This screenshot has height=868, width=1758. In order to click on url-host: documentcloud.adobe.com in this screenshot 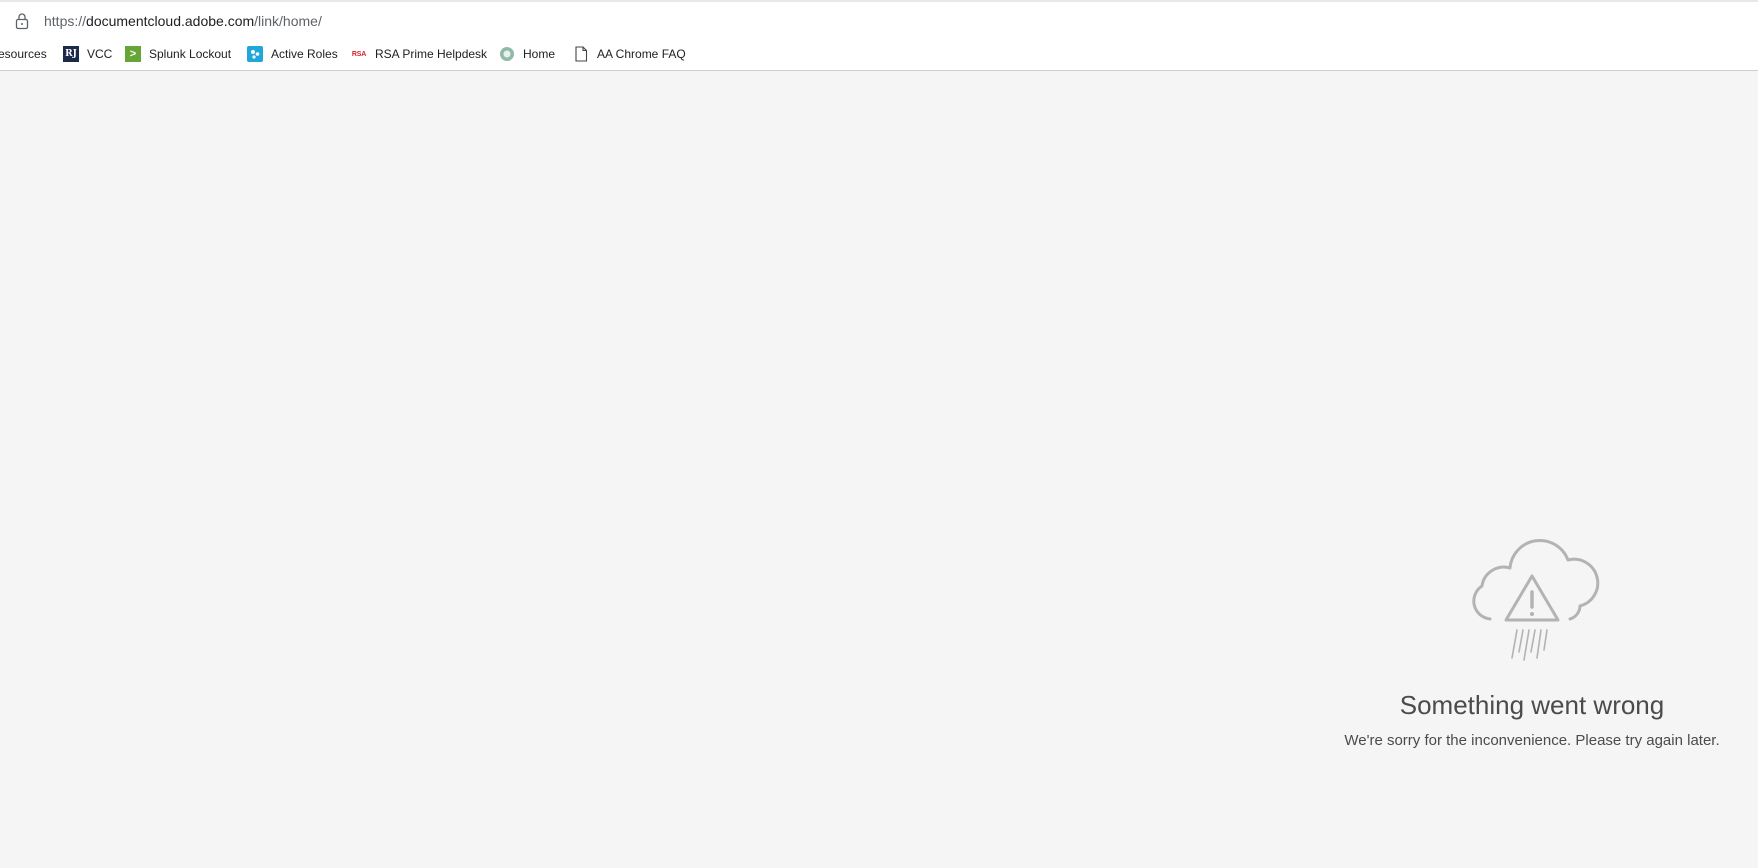, I will do `click(170, 21)`.